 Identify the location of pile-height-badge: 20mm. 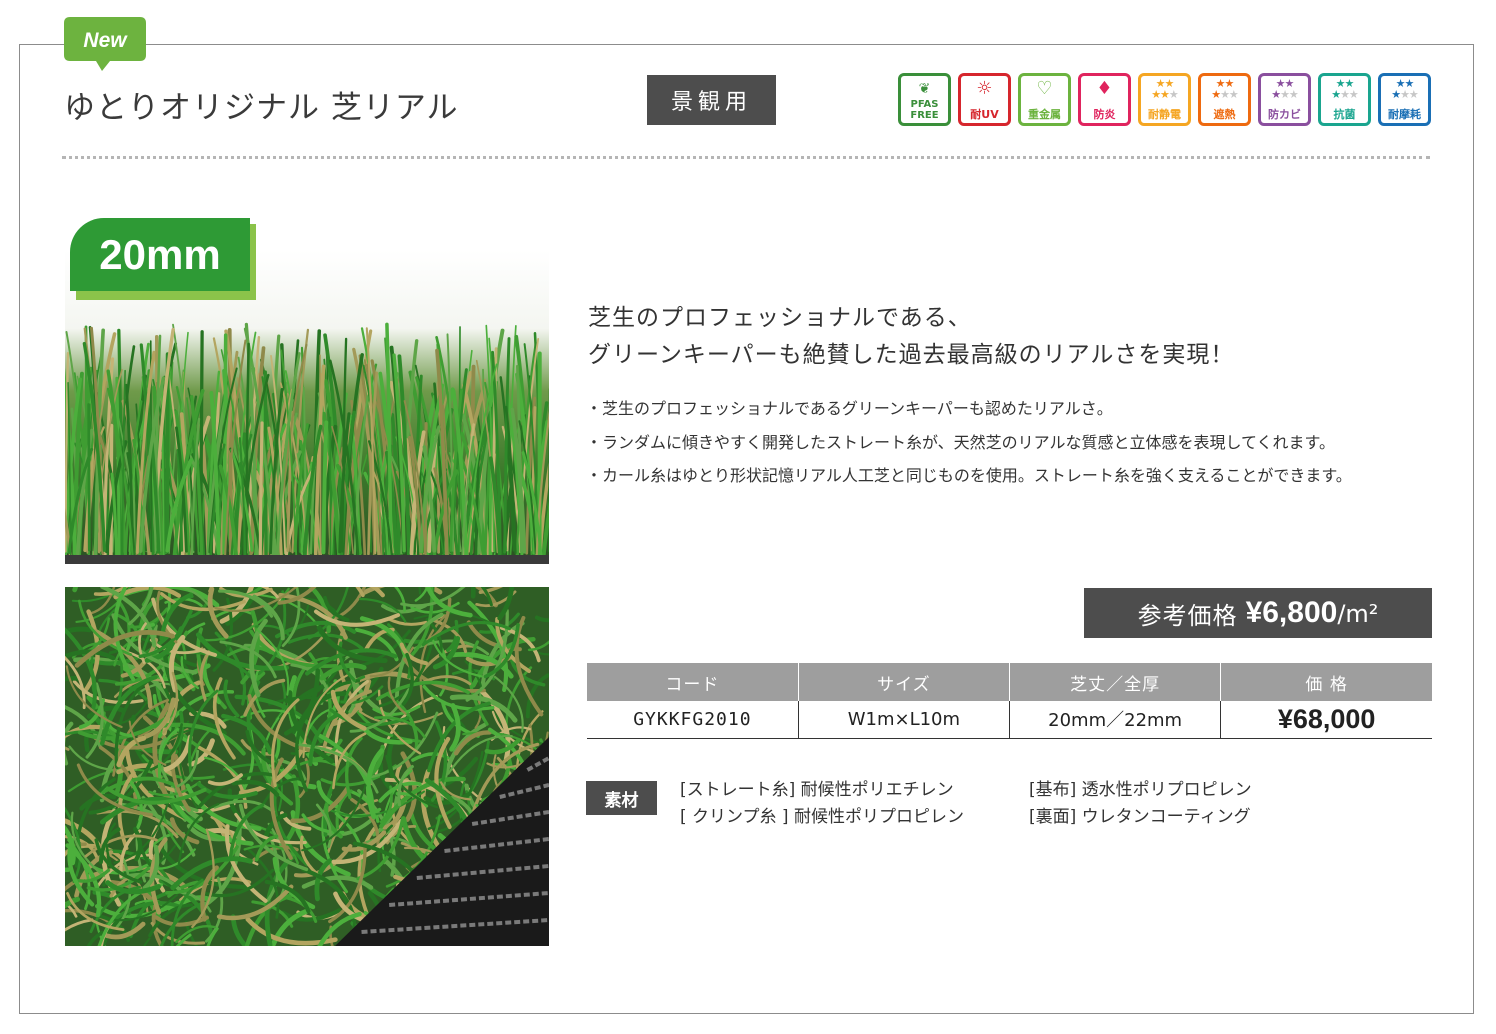
(163, 259).